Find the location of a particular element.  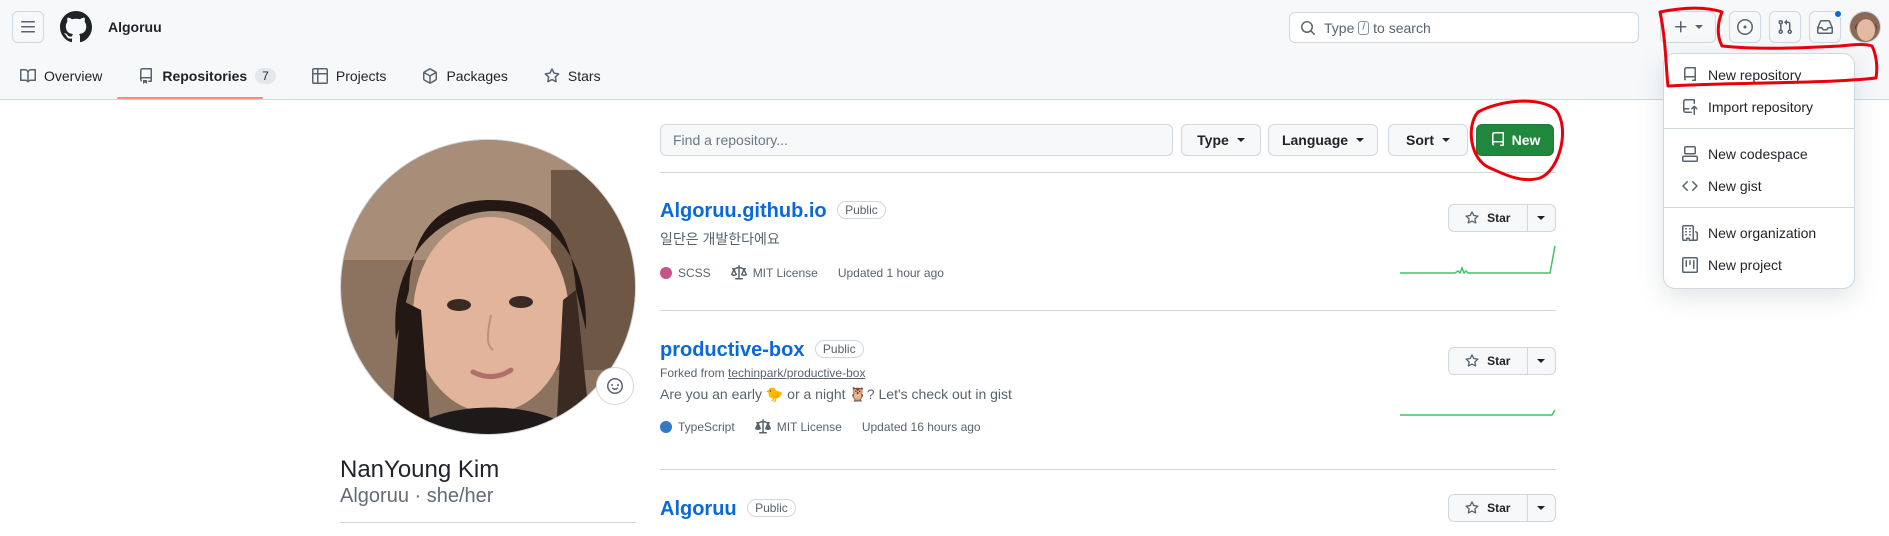

menu-item-new-codespace: New codespace is located at coordinates (1760, 154).